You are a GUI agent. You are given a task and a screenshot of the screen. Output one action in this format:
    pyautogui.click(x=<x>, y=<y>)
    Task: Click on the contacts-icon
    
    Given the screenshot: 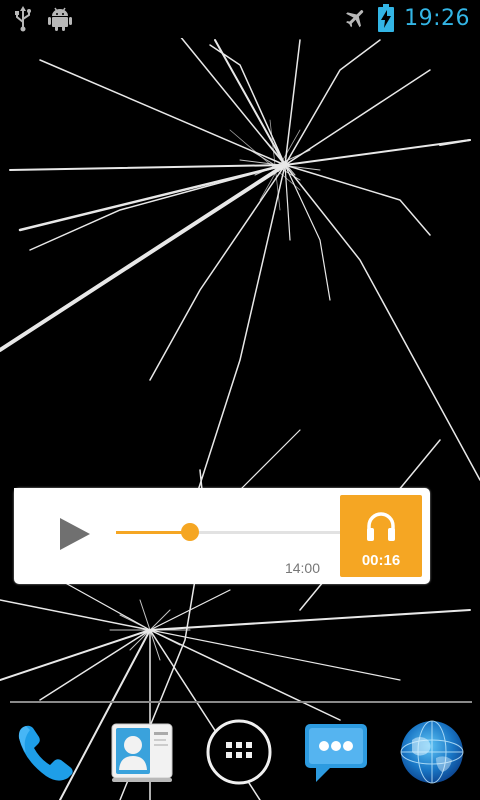 What is the action you would take?
    pyautogui.click(x=142, y=752)
    